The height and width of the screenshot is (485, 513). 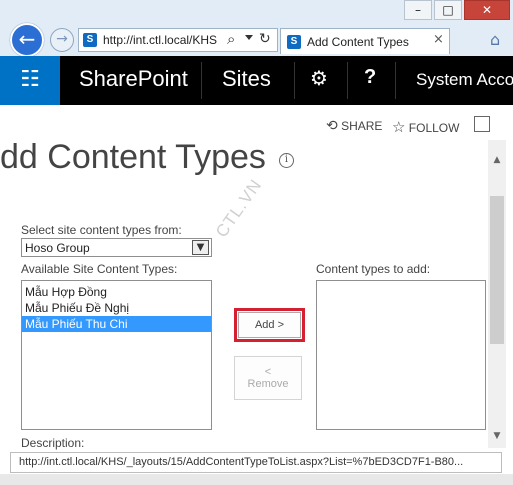 What do you see at coordinates (116, 324) in the screenshot?
I see `list-item-selected: Mẫu Phiếu Thu Chi` at bounding box center [116, 324].